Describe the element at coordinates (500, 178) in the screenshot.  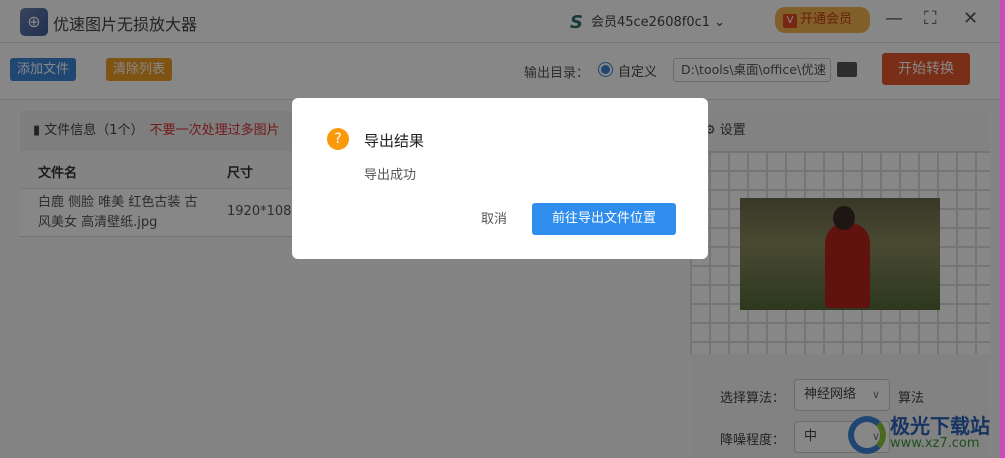
I see `export-result-dialog: ? 导出结果 导出成功 取消 前往导出文件位置` at that location.